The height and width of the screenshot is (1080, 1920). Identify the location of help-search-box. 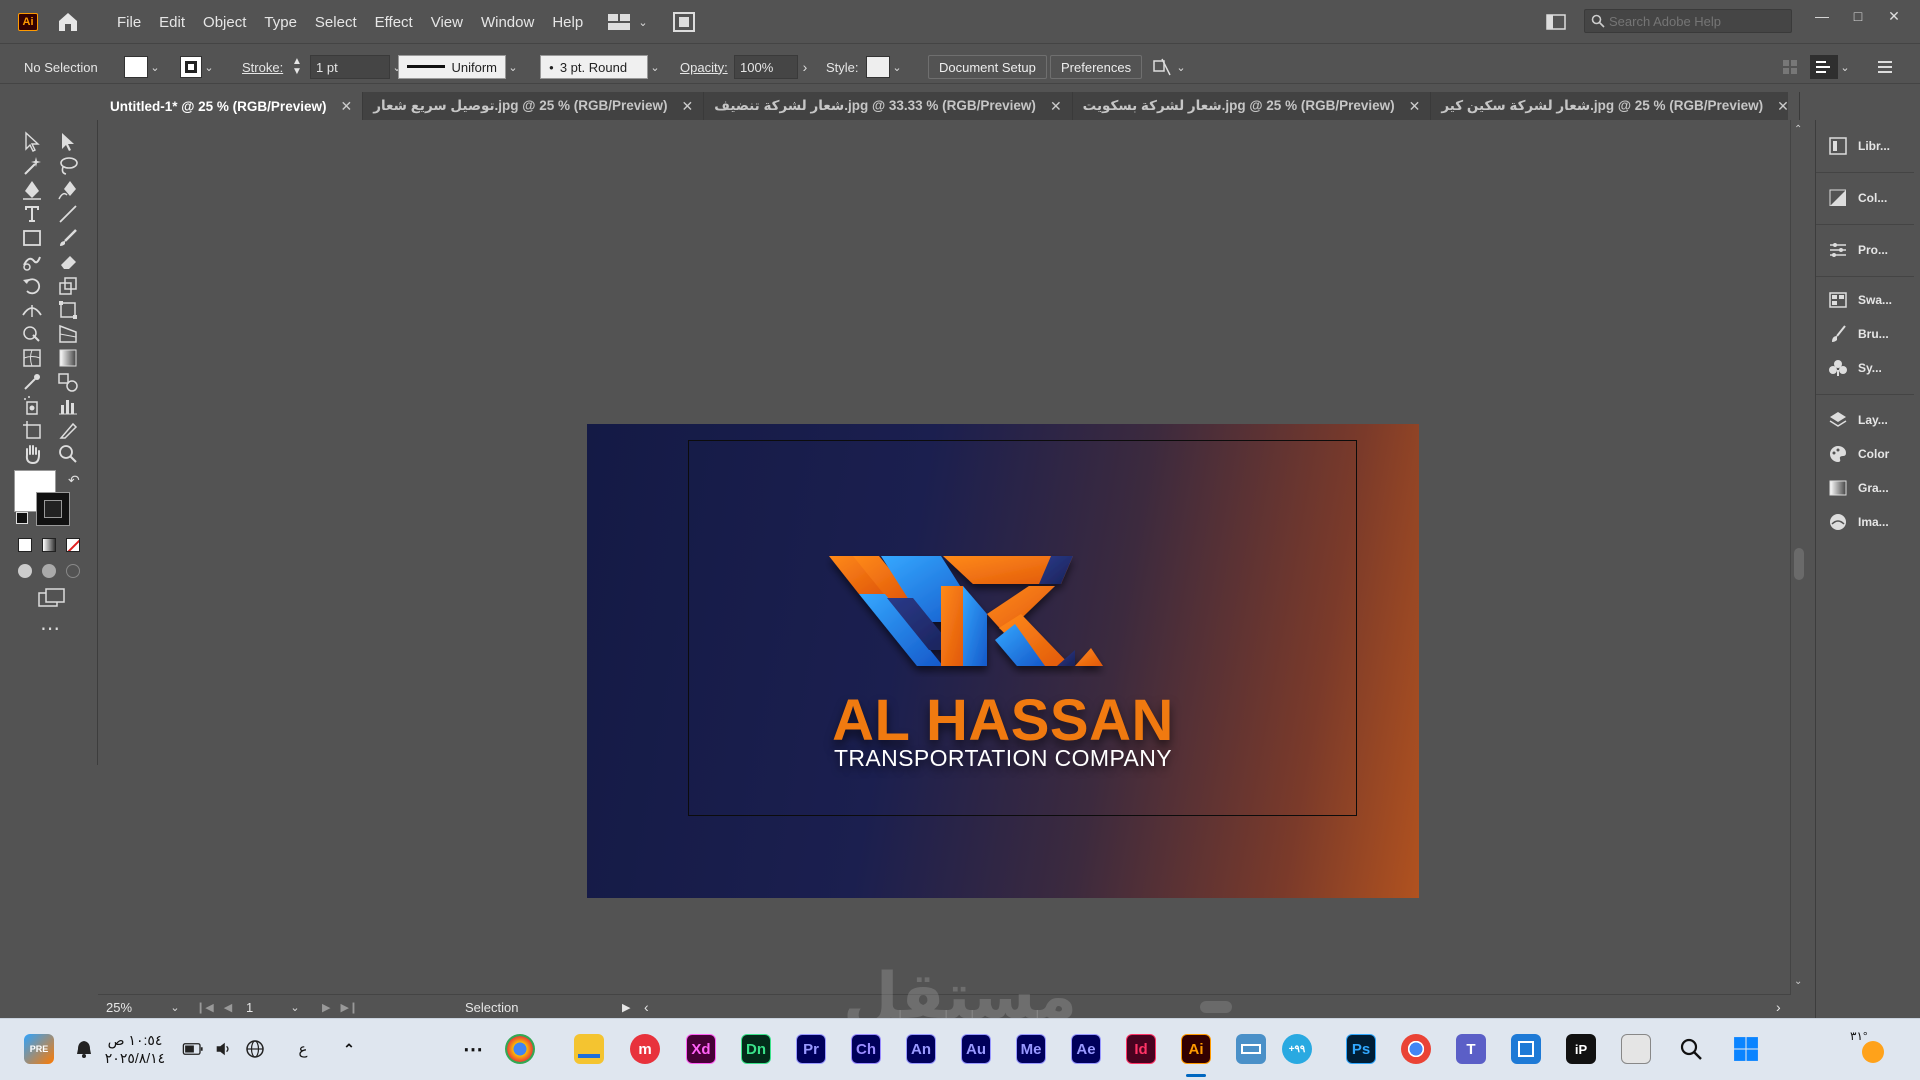
(1688, 21).